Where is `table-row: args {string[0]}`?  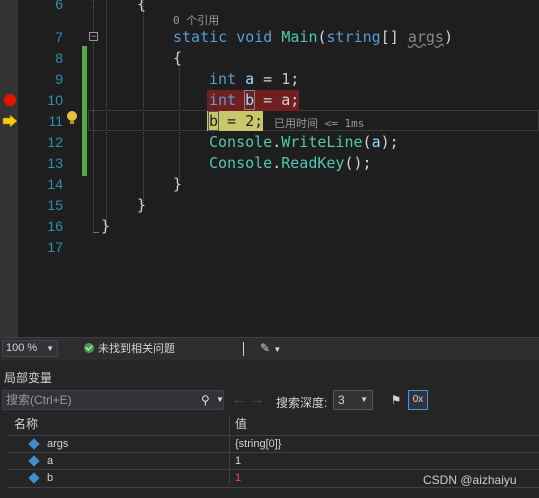
table-row: args {string[0]} is located at coordinates (273, 444).